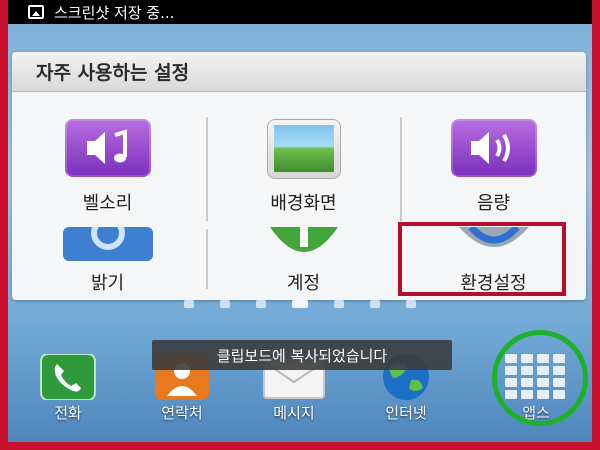 The width and height of the screenshot is (600, 450). Describe the element at coordinates (107, 148) in the screenshot. I see `ringtone-icon` at that location.